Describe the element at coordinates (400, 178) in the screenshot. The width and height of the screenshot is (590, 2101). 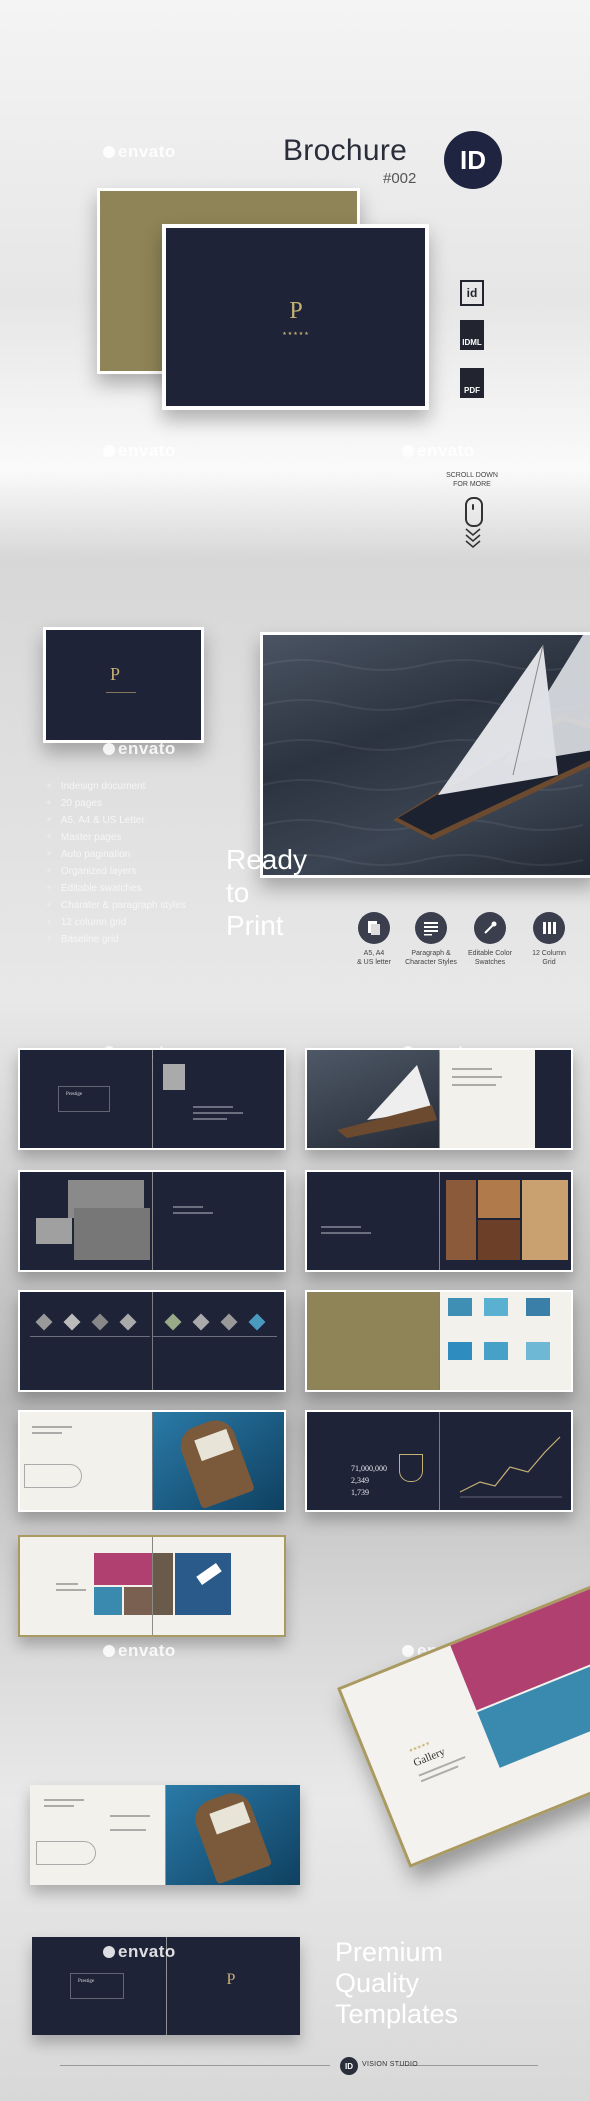
I see `brochure-number: #002` at that location.